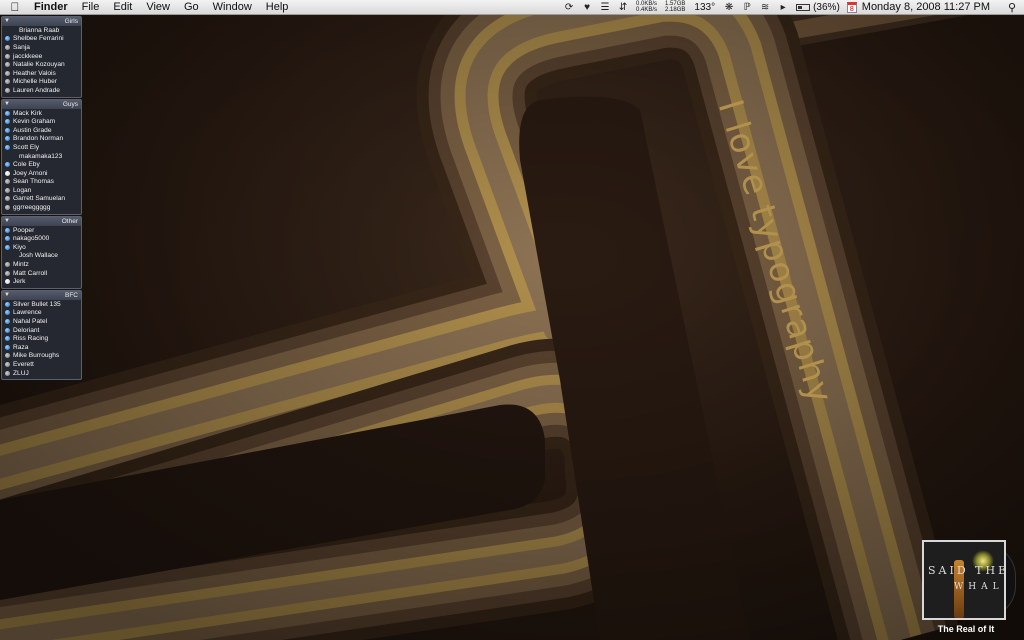 Image resolution: width=1024 pixels, height=640 pixels. Describe the element at coordinates (277, 7) in the screenshot. I see `menu-help: Help` at that location.